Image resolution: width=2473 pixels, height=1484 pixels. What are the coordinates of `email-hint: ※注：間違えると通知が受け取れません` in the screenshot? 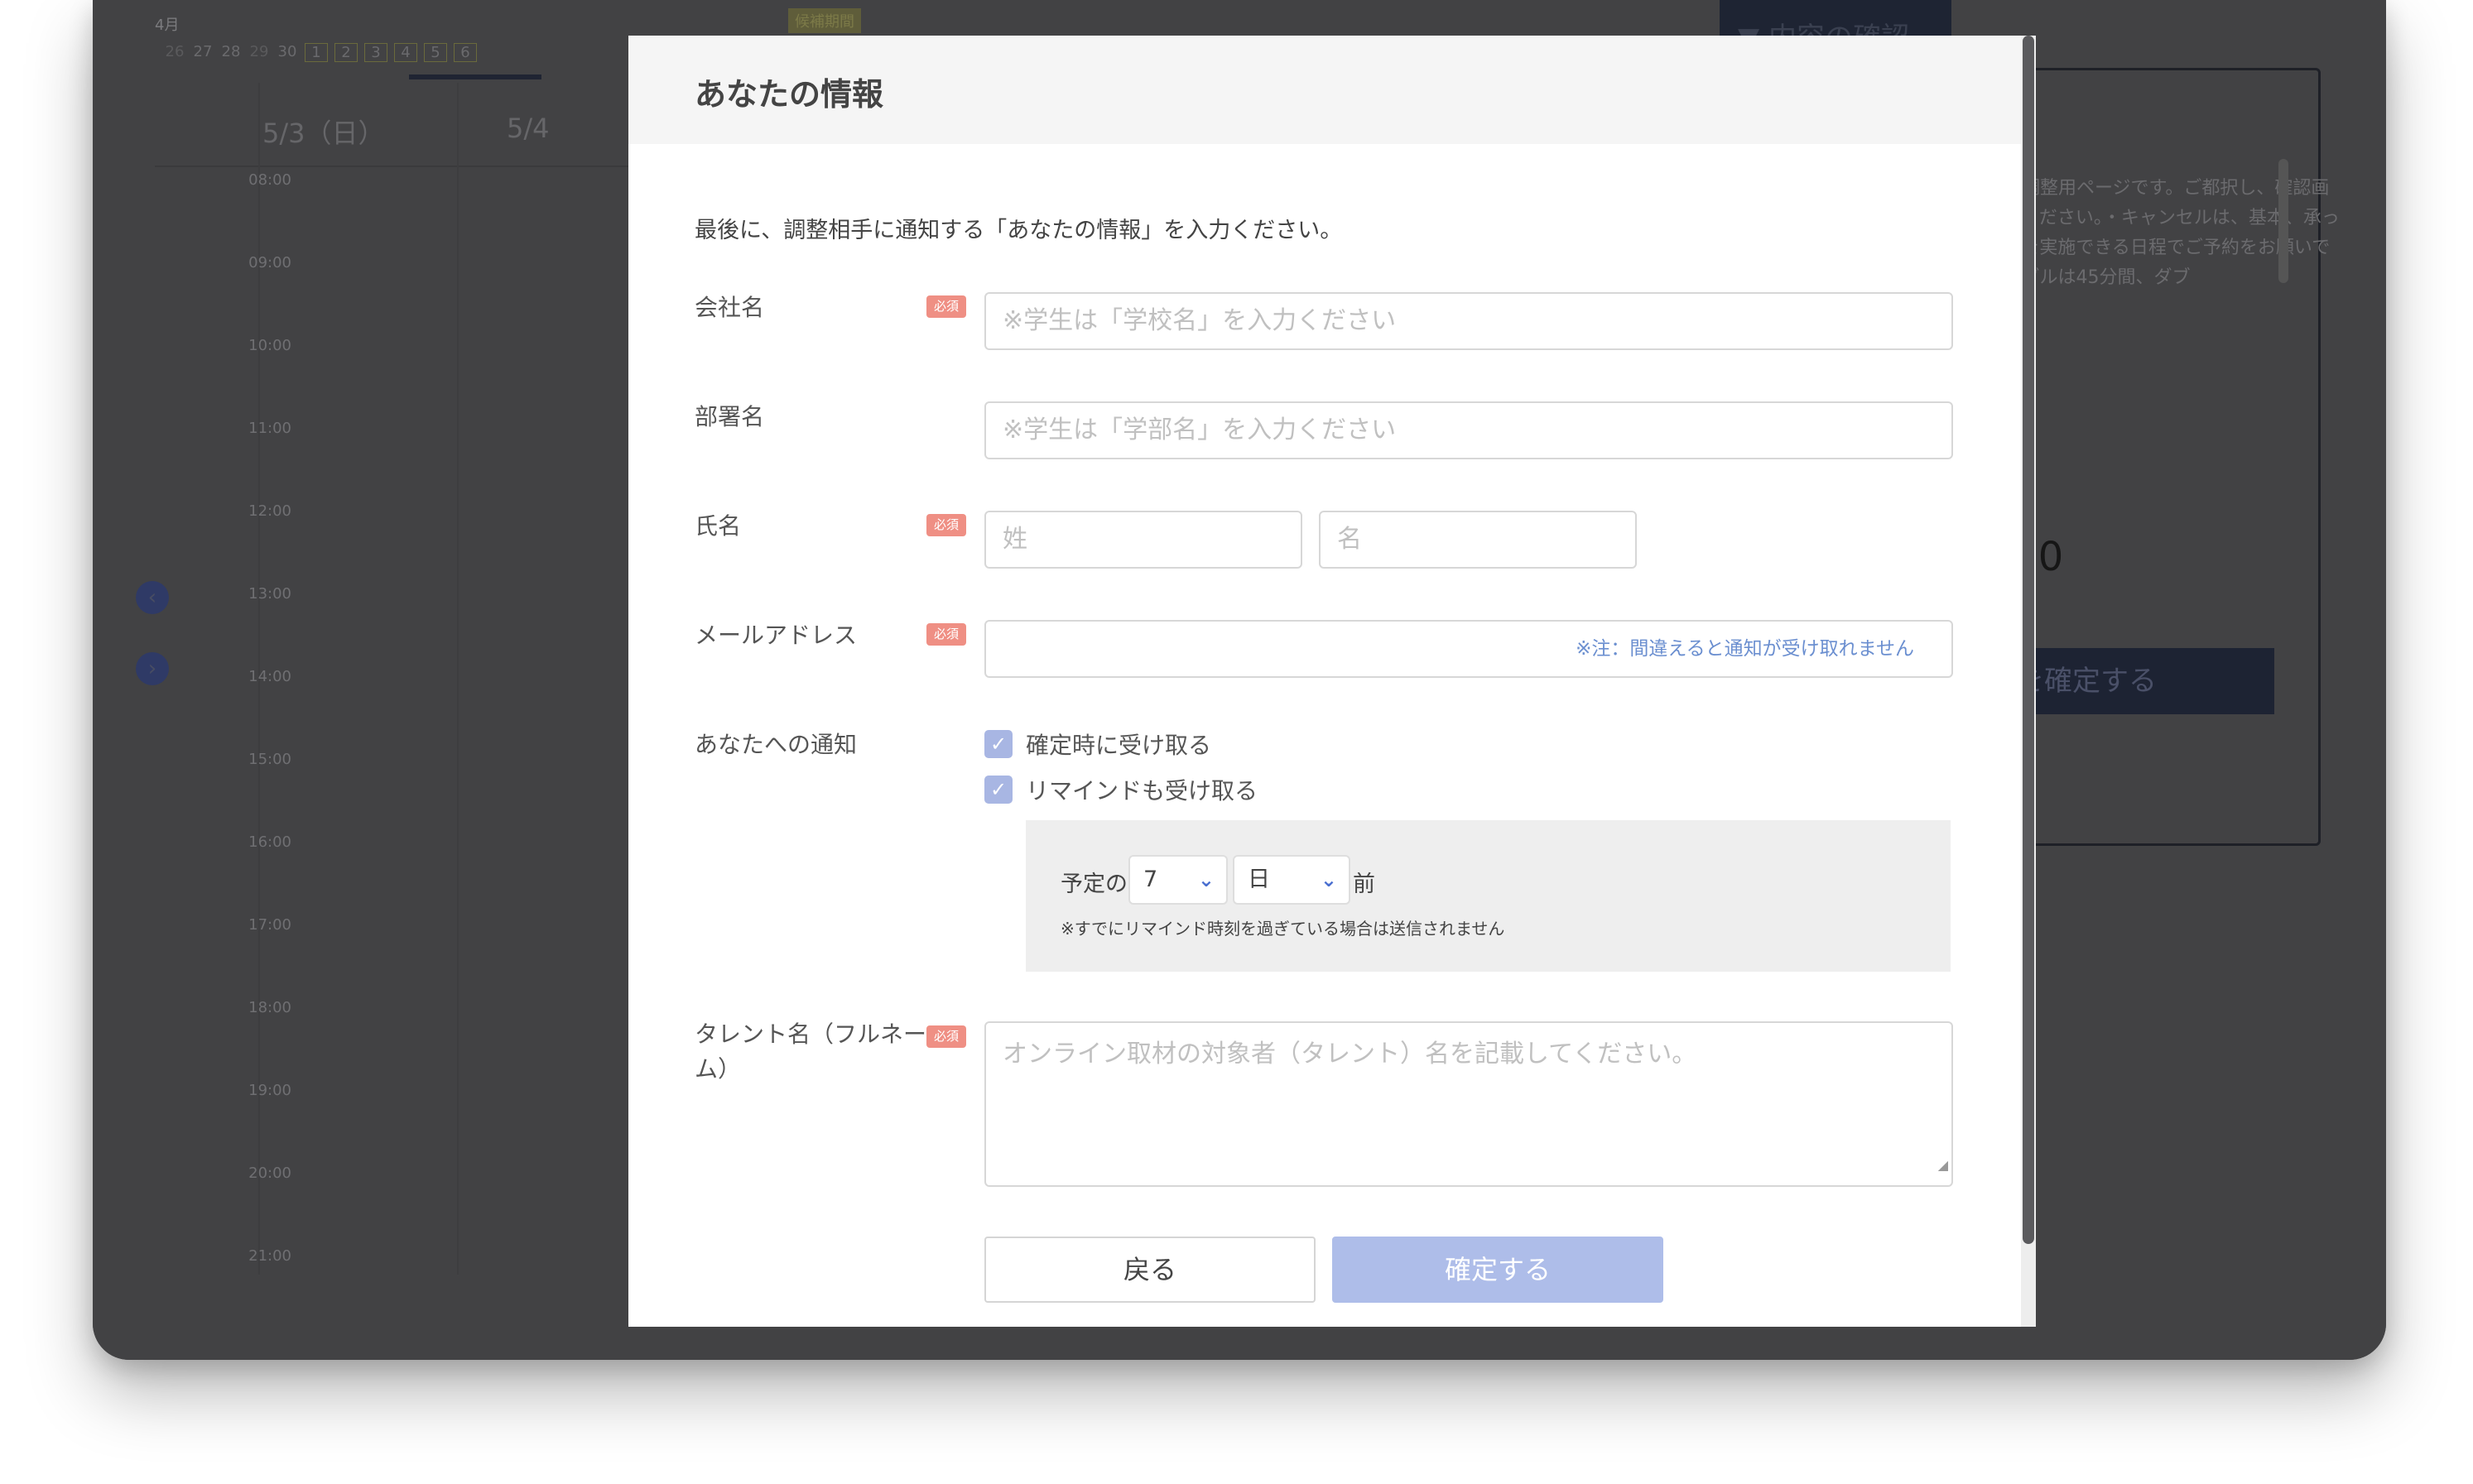 It's located at (1745, 649).